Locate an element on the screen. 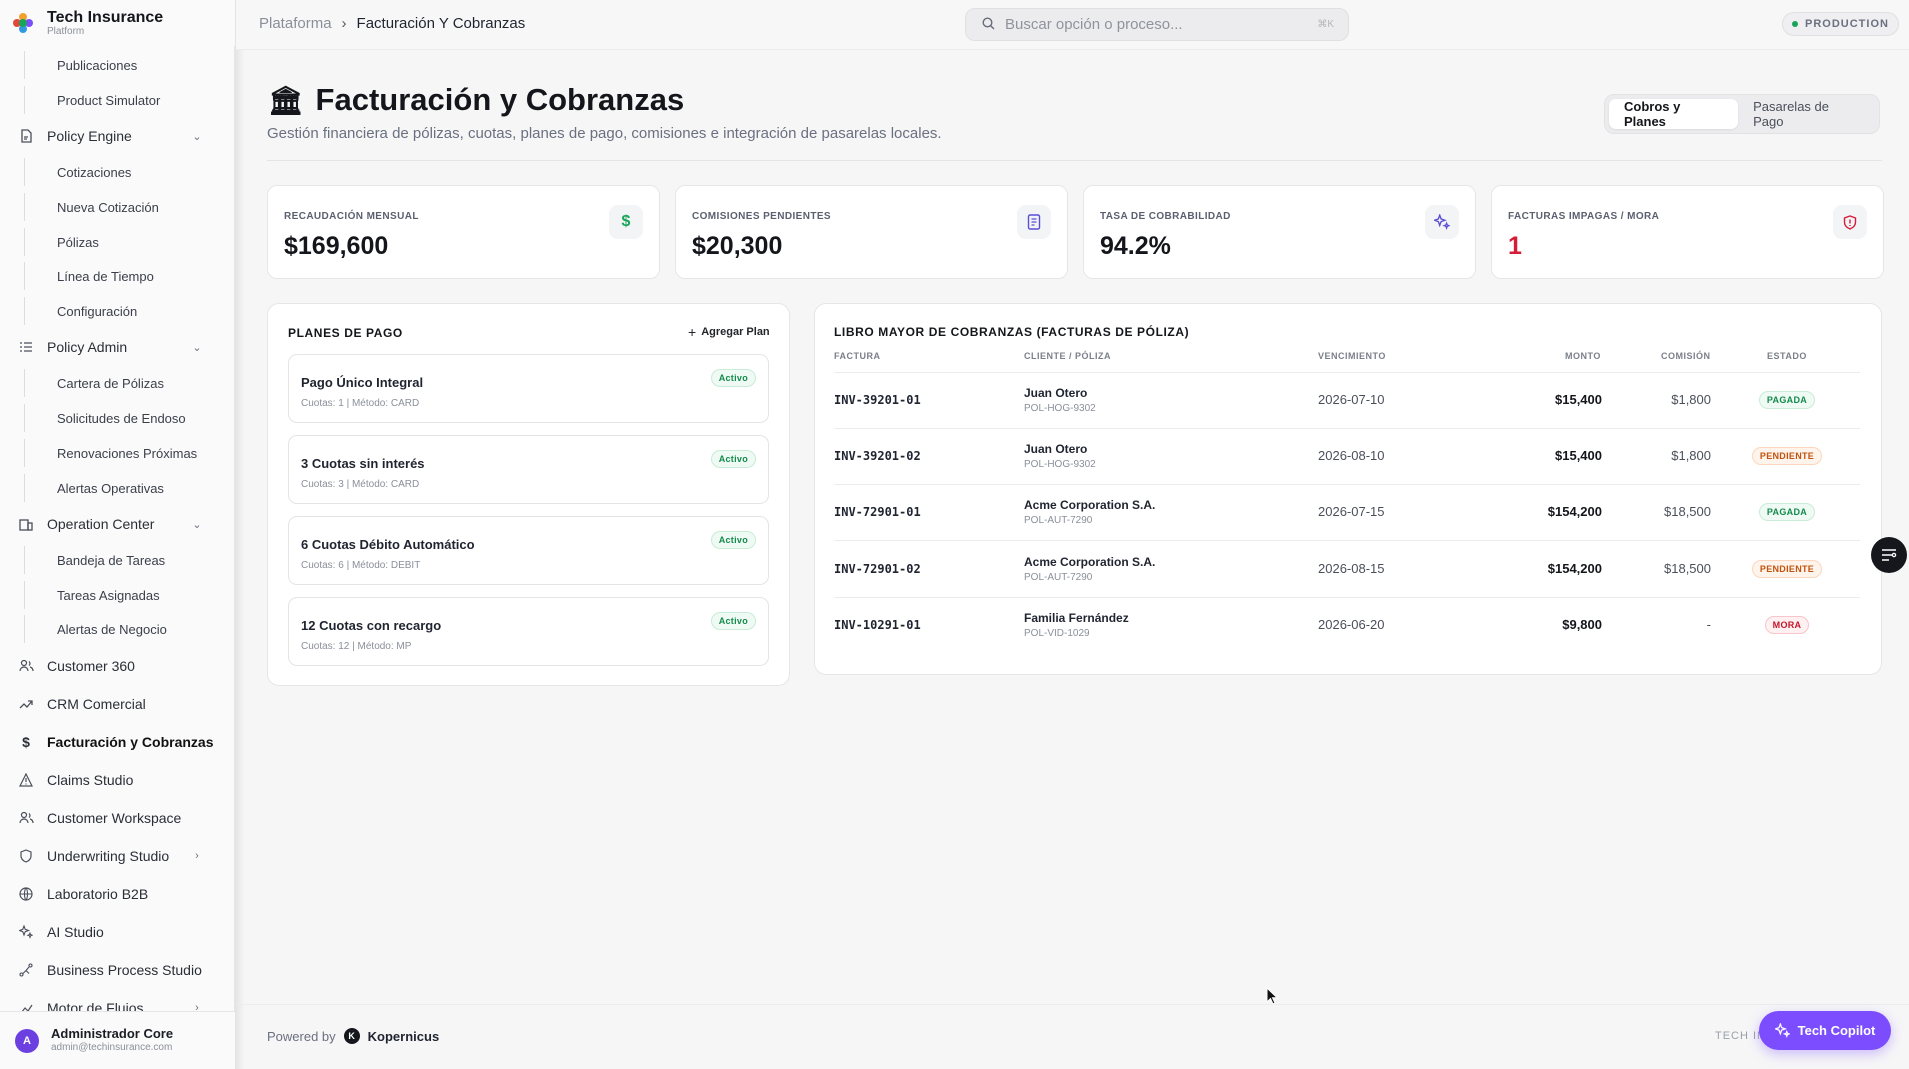 The width and height of the screenshot is (1909, 1069). tab-pasarelas-de-pago: Pasarelas de Pago is located at coordinates (1806, 114).